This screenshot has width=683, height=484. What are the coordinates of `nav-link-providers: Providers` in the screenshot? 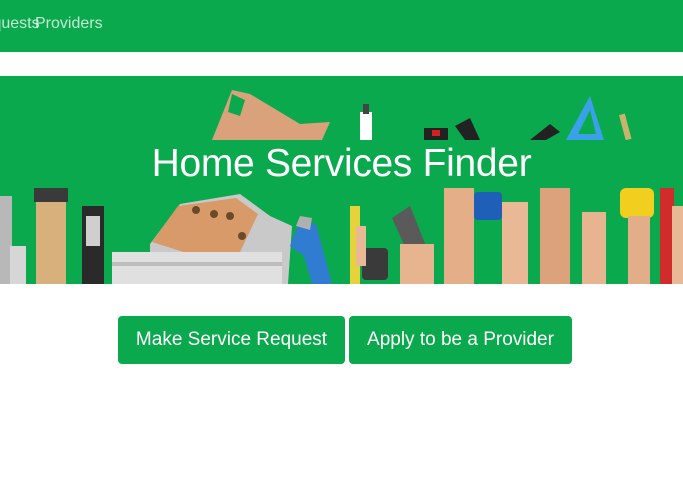 It's located at (69, 24).